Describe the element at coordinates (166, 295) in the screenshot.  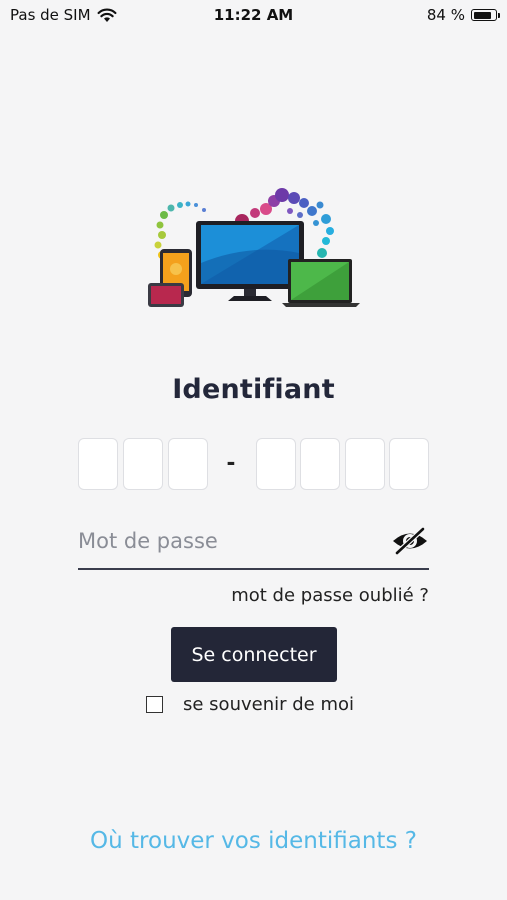
I see `tablet-device` at that location.